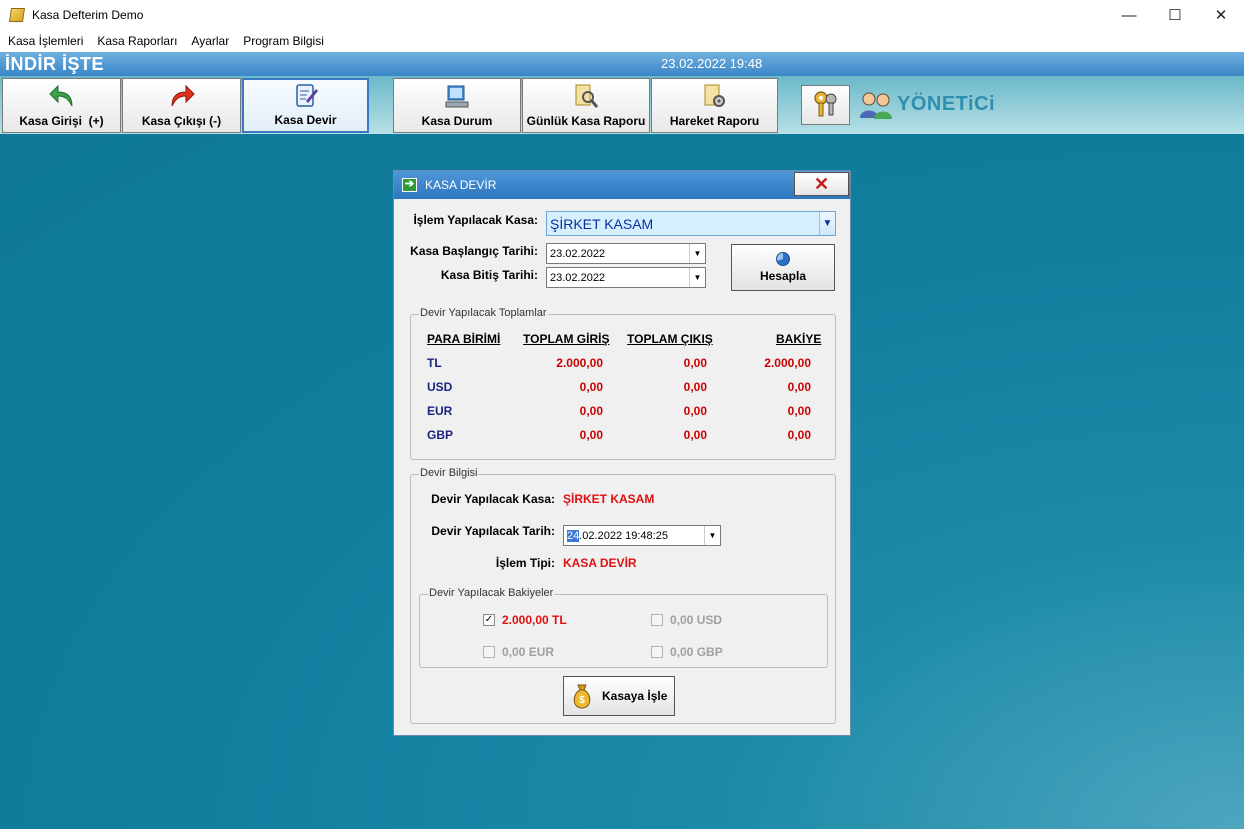  What do you see at coordinates (799, 411) in the screenshot?
I see `row-eur-bakiye: 0,00` at bounding box center [799, 411].